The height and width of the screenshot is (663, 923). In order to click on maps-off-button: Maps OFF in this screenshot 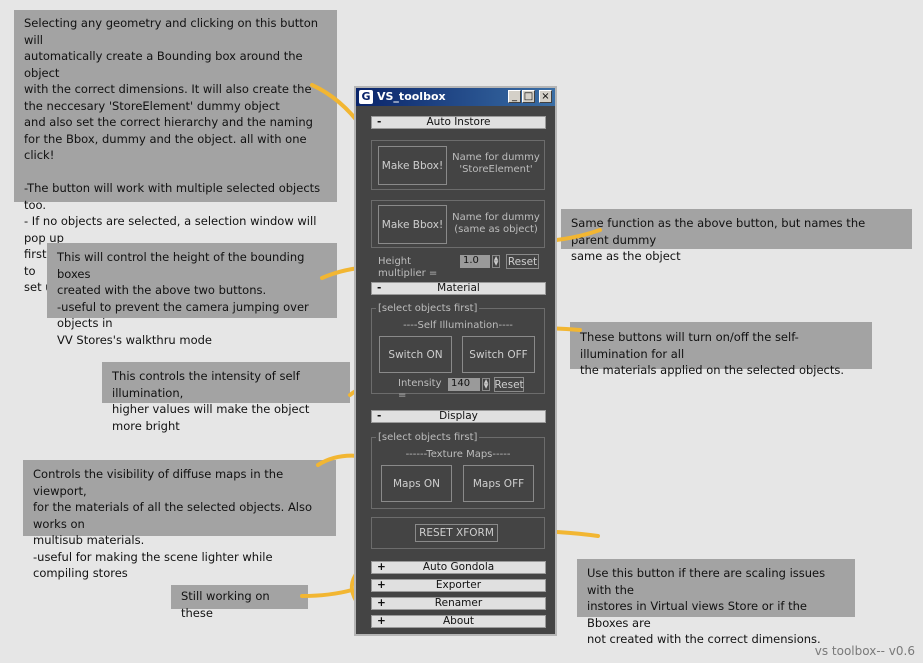, I will do `click(498, 483)`.